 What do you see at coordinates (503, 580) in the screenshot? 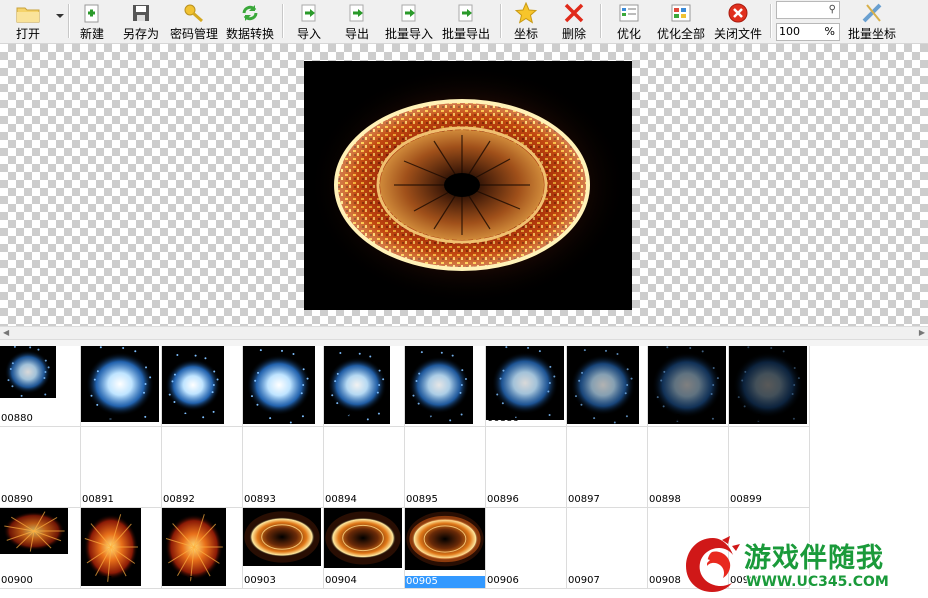
I see `frame-label: 00906` at bounding box center [503, 580].